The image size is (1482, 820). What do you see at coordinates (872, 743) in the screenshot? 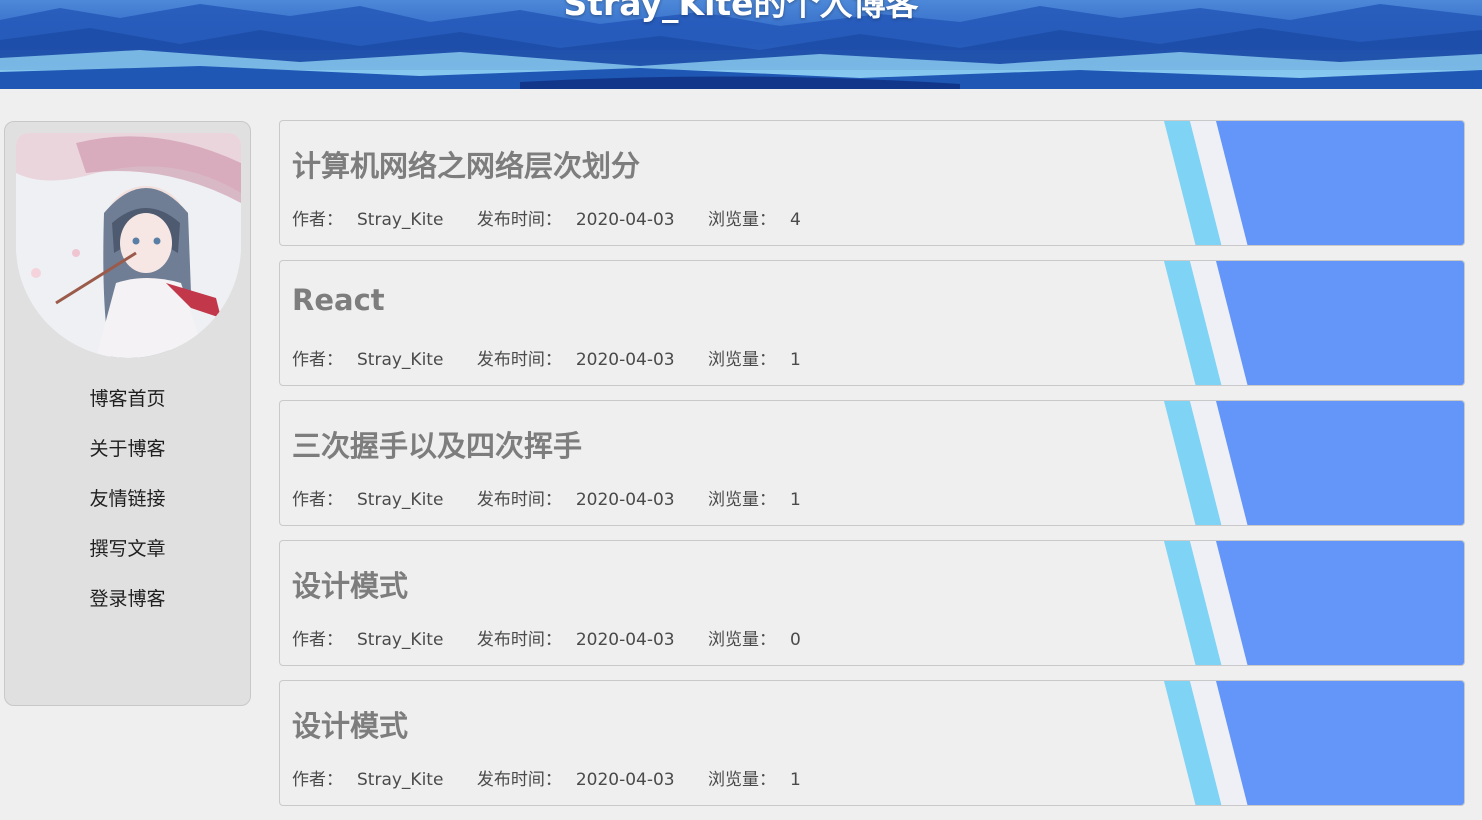
I see `post-card: 设计模式 作者： Stray_Kite 发布时间： 2020-04-03 浏览量： 1` at bounding box center [872, 743].